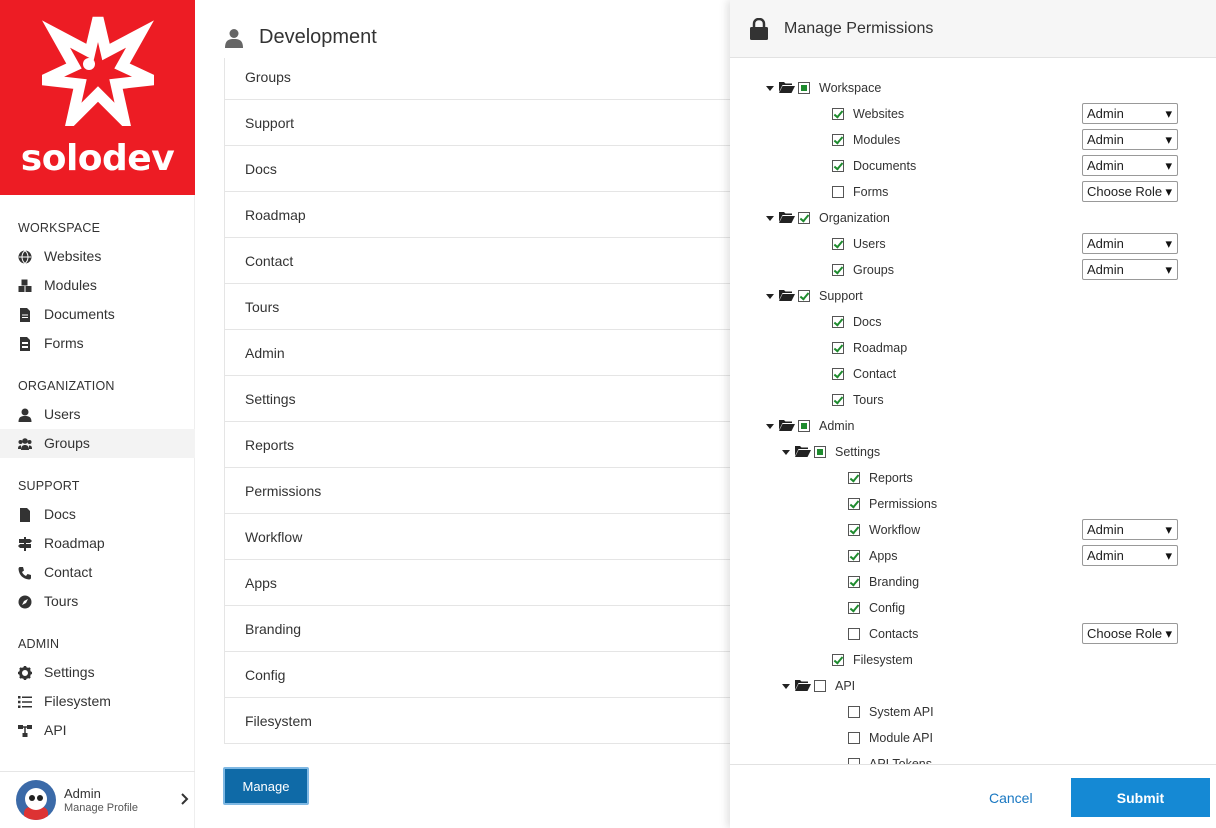  What do you see at coordinates (64, 343) in the screenshot?
I see `sidebar-item-label: Forms` at bounding box center [64, 343].